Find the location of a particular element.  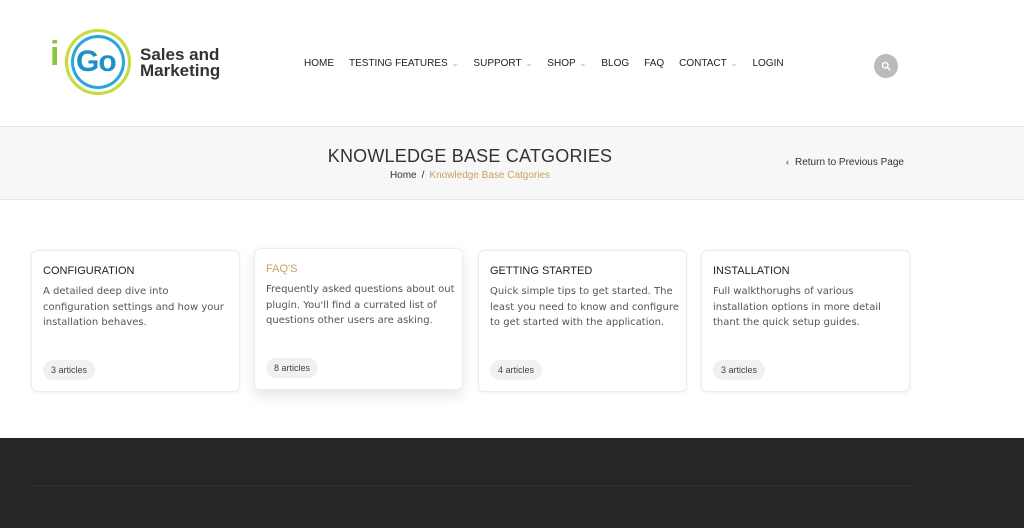

nav-item-home: HOME is located at coordinates (319, 63).